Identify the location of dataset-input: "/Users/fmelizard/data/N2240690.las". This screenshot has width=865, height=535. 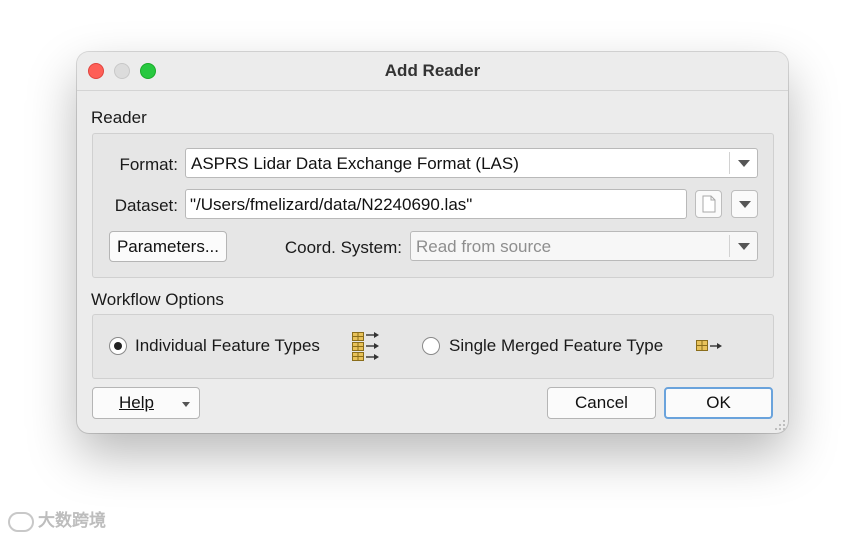
(436, 204).